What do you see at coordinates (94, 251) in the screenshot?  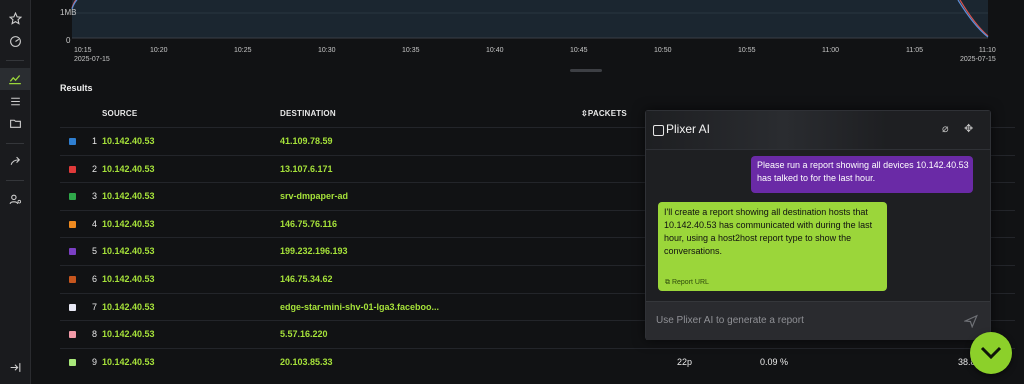 I see `row-number: 5` at bounding box center [94, 251].